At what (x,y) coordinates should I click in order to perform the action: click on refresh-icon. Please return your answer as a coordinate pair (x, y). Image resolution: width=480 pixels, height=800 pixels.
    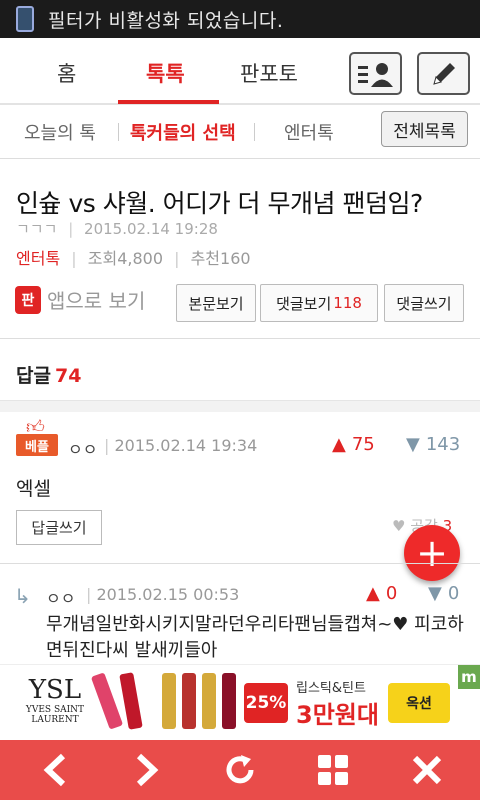
    Looking at the image, I should click on (240, 769).